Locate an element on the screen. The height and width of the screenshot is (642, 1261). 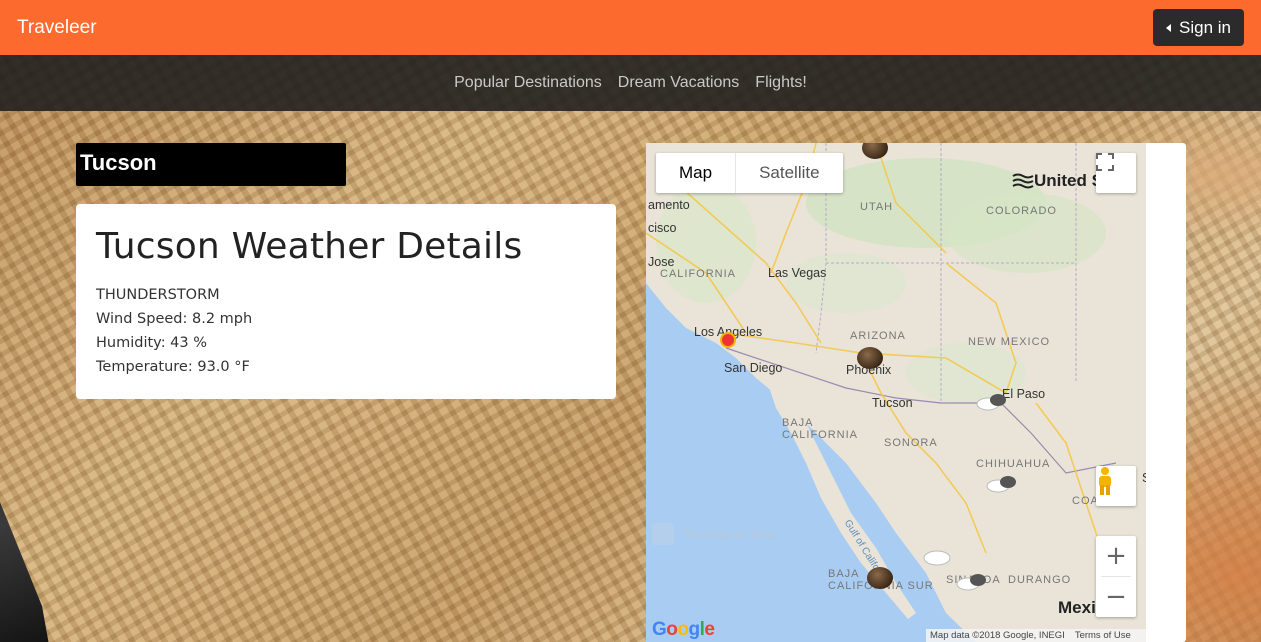
map-label-s: S is located at coordinates (1144, 478).